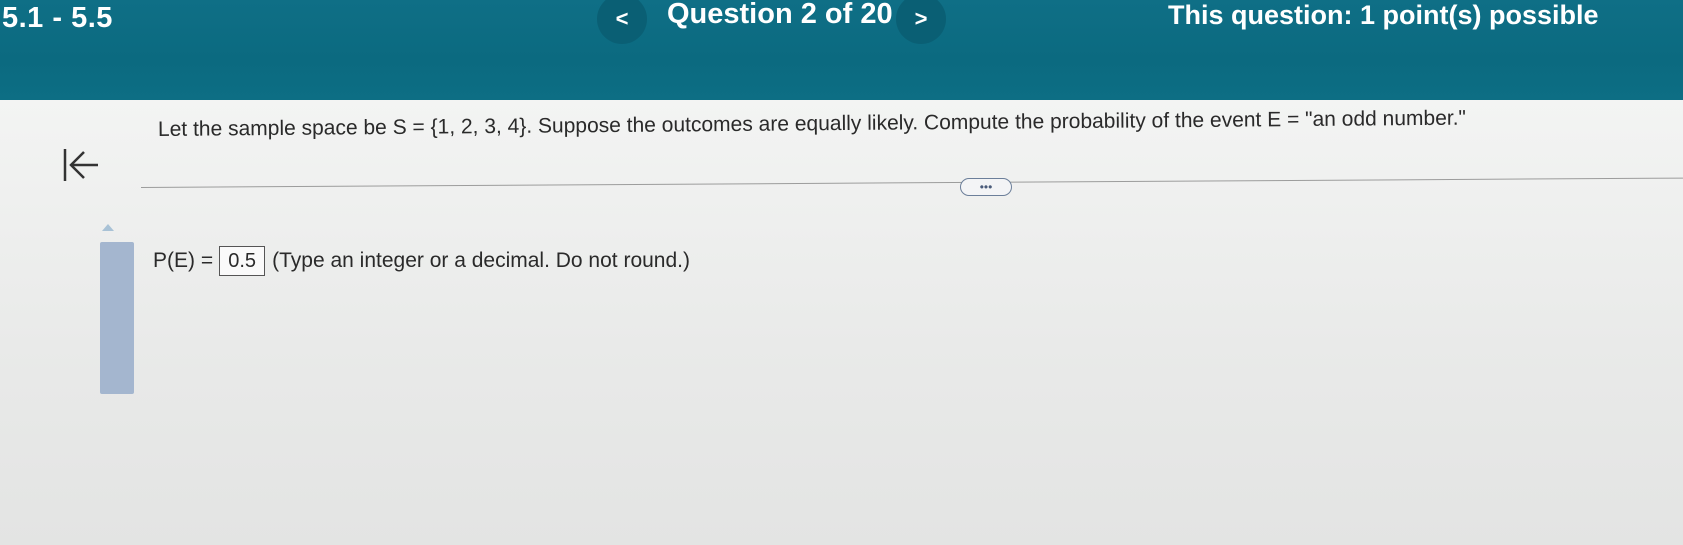 The width and height of the screenshot is (1683, 545). I want to click on question-counter: Question 2 of 20, so click(780, 15).